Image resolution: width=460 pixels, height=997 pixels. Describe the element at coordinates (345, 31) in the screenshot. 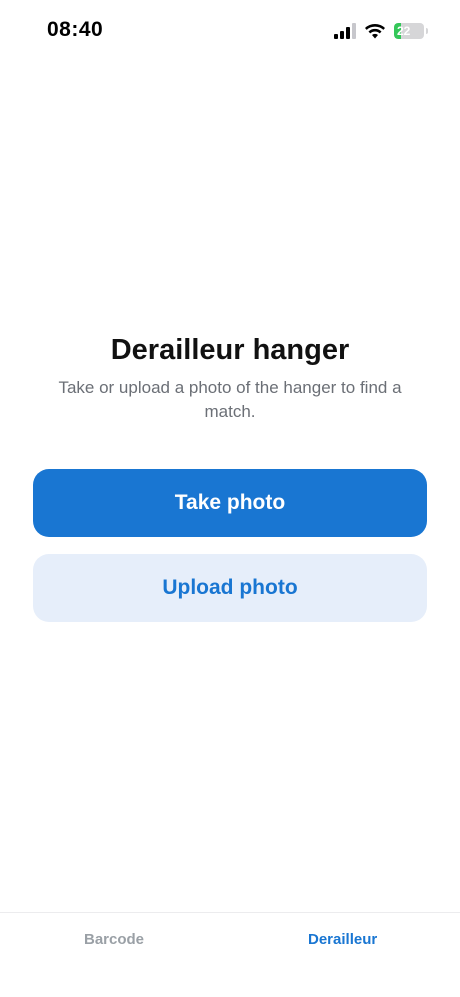

I see `cellular-signal-icon` at that location.